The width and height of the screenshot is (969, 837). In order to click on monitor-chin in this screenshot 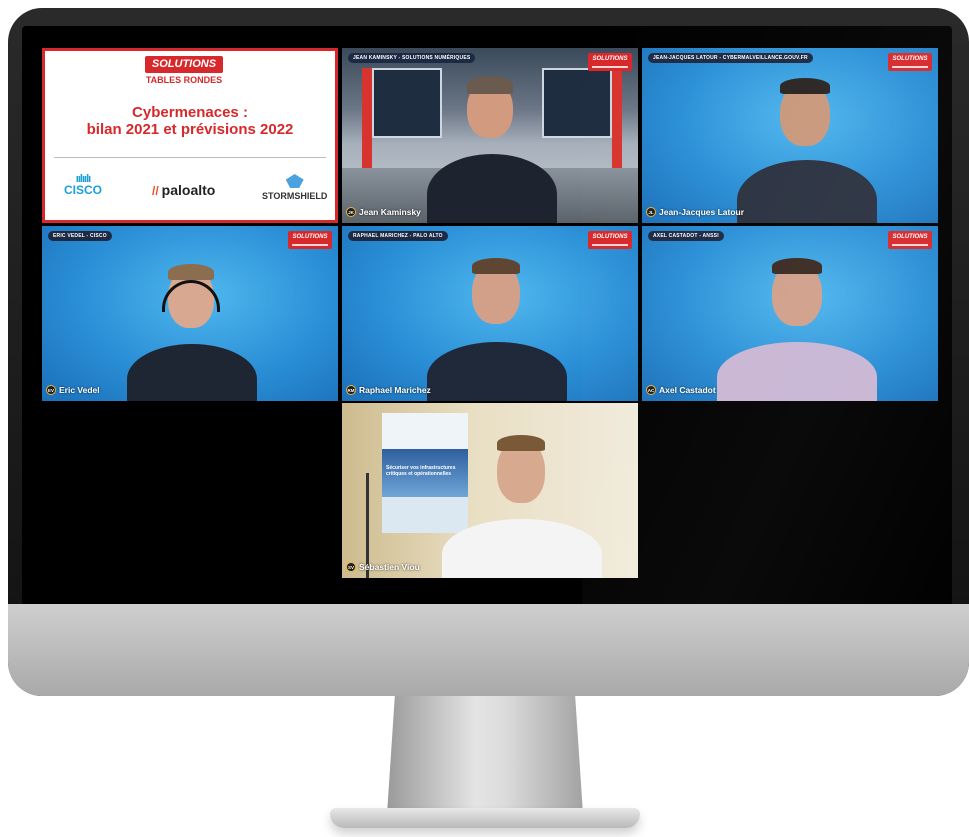, I will do `click(488, 650)`.